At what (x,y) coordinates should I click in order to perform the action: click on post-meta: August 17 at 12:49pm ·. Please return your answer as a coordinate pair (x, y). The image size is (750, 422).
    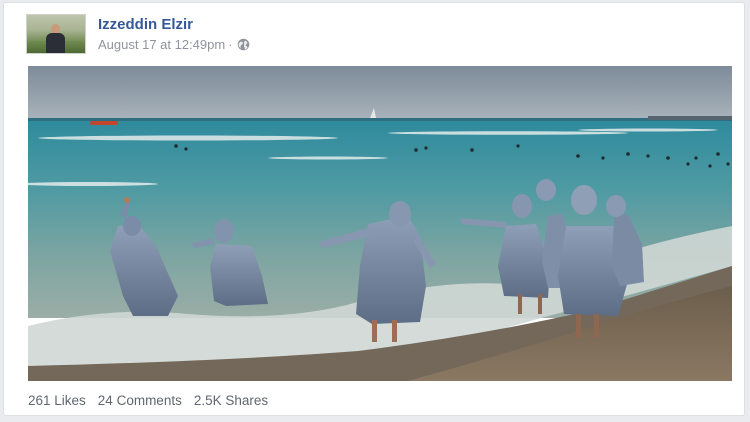
    Looking at the image, I should click on (174, 44).